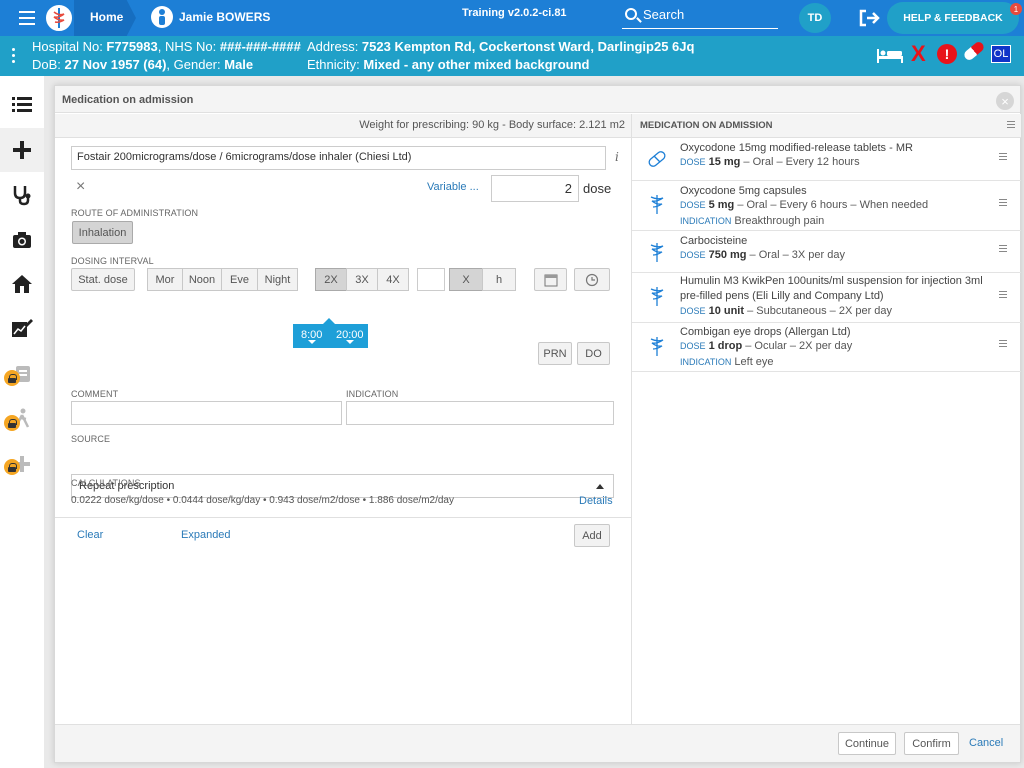 The image size is (1024, 768). I want to click on freq-2x-button: 2X, so click(331, 279).